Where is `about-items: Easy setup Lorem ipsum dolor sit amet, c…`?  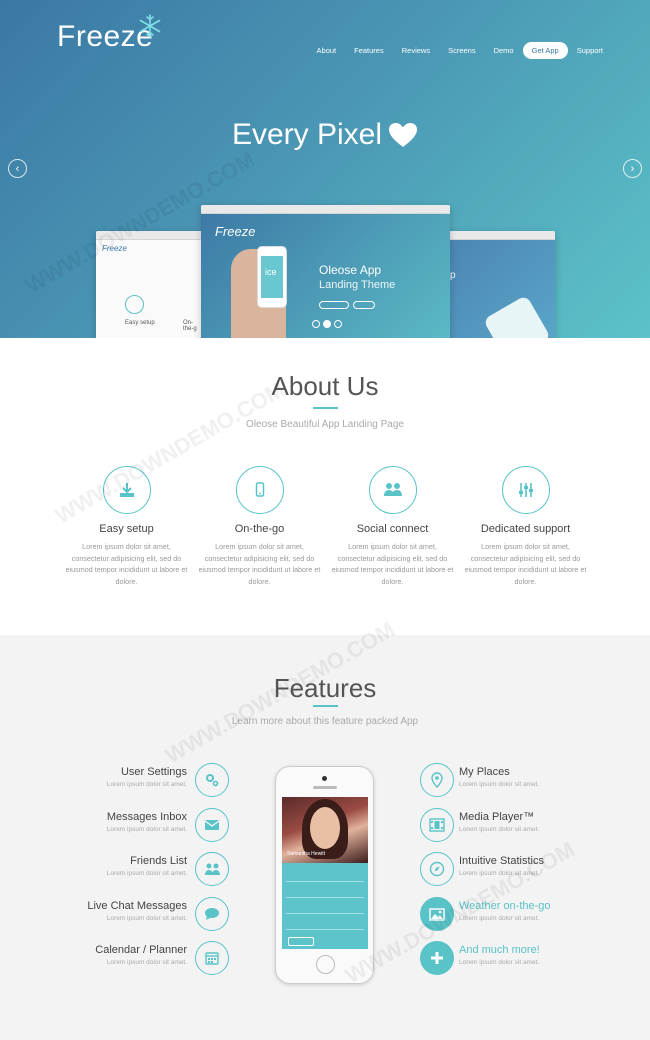 about-items: Easy setup Lorem ipsum dolor sit amet, c… is located at coordinates (326, 526).